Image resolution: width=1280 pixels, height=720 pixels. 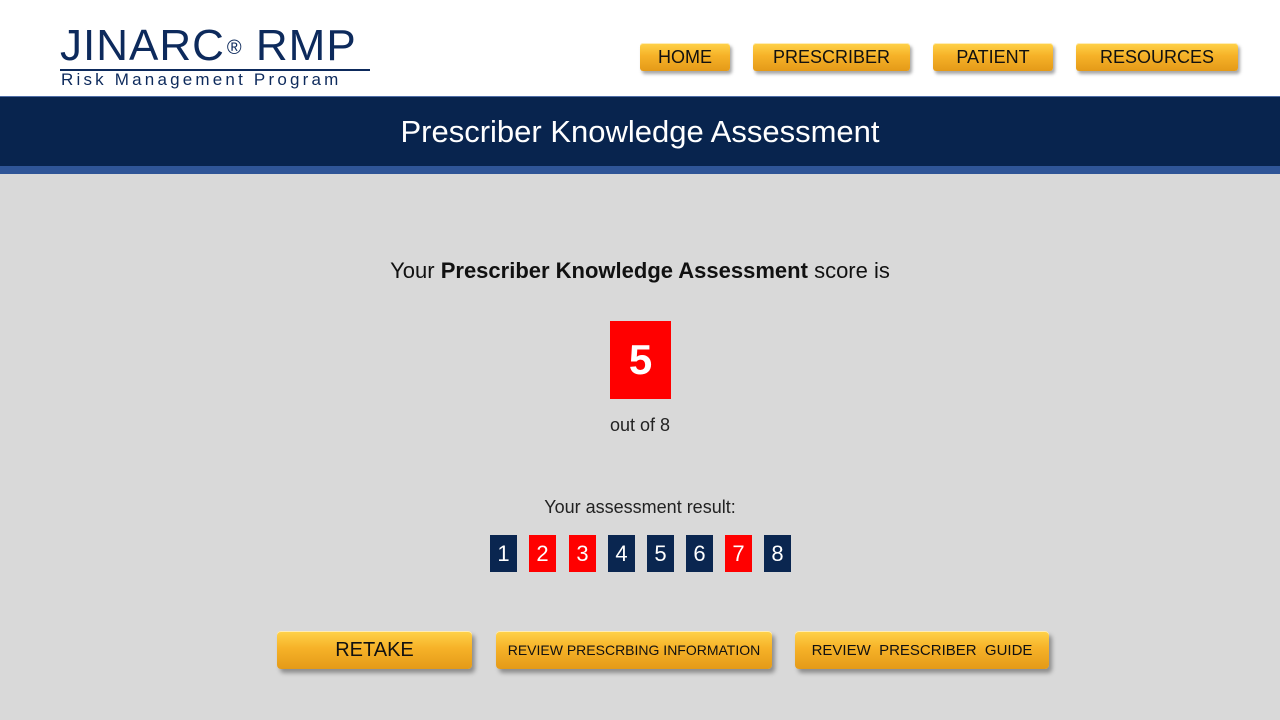 What do you see at coordinates (852, 270) in the screenshot?
I see `score-suffix: score is` at bounding box center [852, 270].